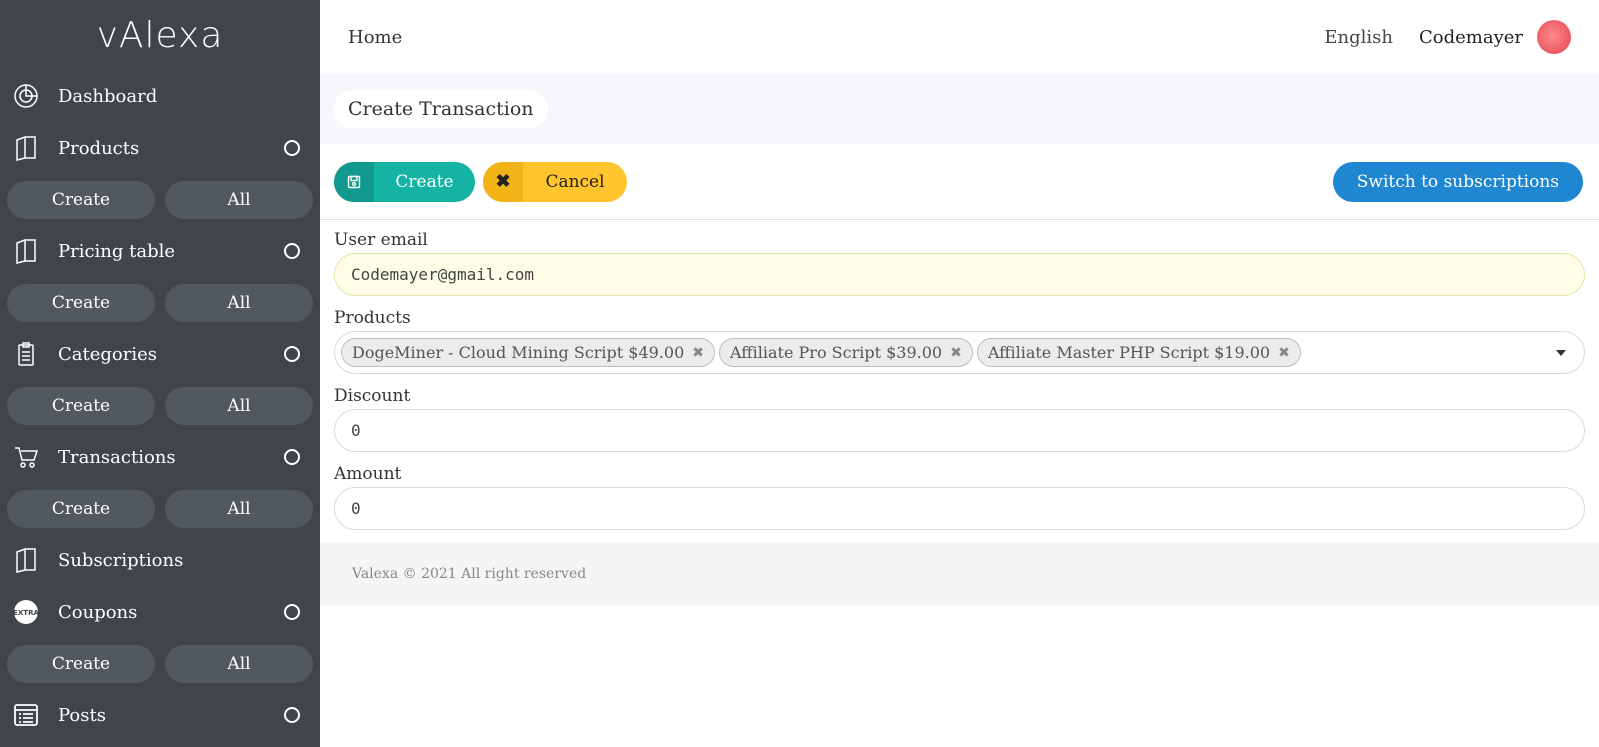 The height and width of the screenshot is (747, 1599). What do you see at coordinates (959, 430) in the screenshot?
I see `discount-field: 0` at bounding box center [959, 430].